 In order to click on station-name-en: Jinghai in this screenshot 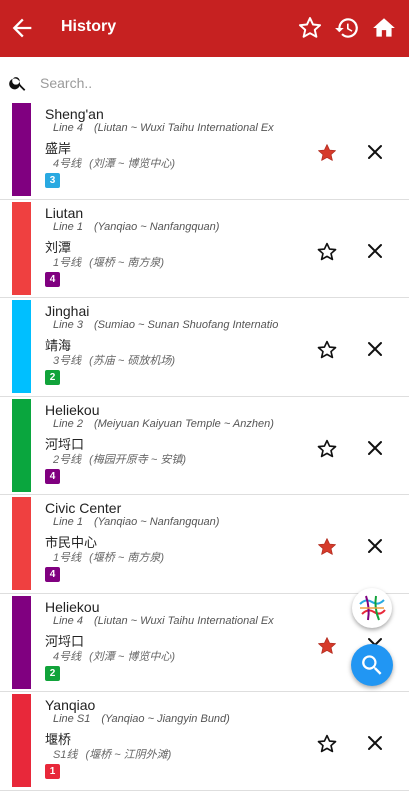, I will do `click(67, 311)`.